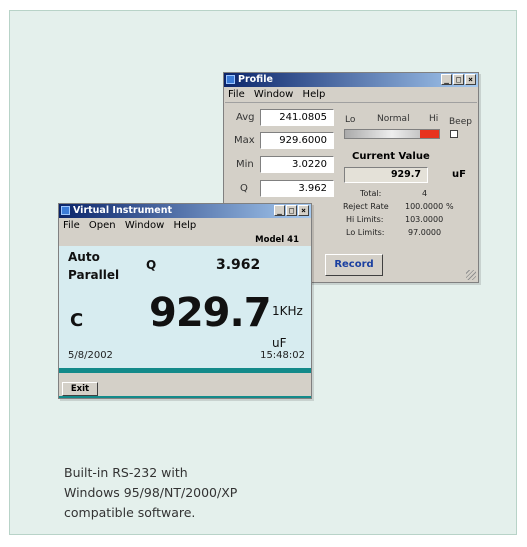  I want to click on profile-menubar: File Window Help, so click(351, 94).